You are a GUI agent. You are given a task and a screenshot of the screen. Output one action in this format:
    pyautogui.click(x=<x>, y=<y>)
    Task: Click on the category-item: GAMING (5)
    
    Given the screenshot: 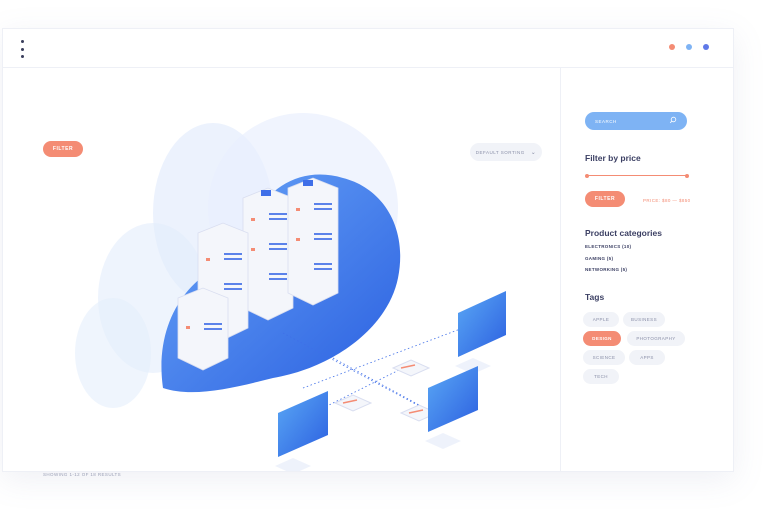 What is the action you would take?
    pyautogui.click(x=599, y=258)
    